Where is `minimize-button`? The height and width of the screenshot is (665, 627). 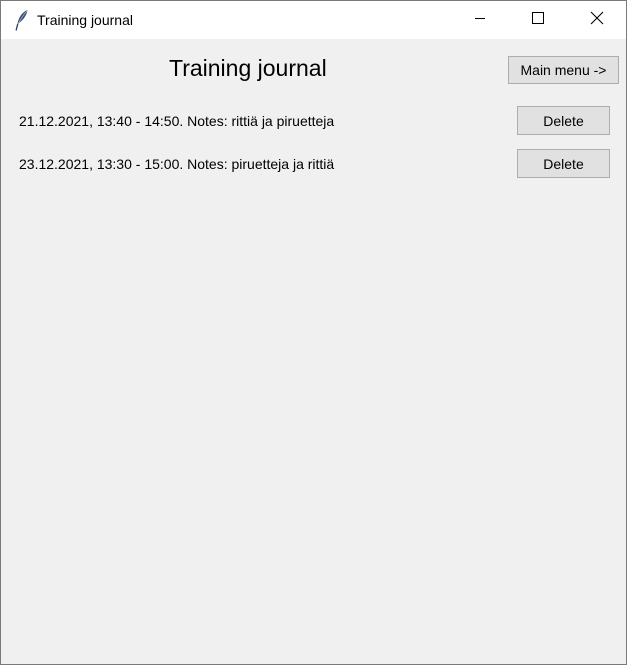
minimize-button is located at coordinates (480, 20).